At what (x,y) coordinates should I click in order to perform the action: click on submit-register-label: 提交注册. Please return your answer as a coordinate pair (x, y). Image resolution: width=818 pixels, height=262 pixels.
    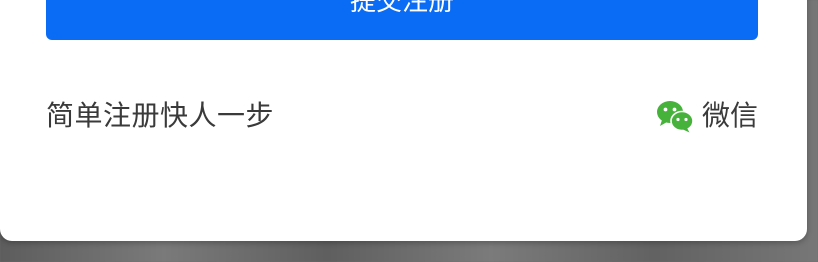
    Looking at the image, I should click on (401, 8).